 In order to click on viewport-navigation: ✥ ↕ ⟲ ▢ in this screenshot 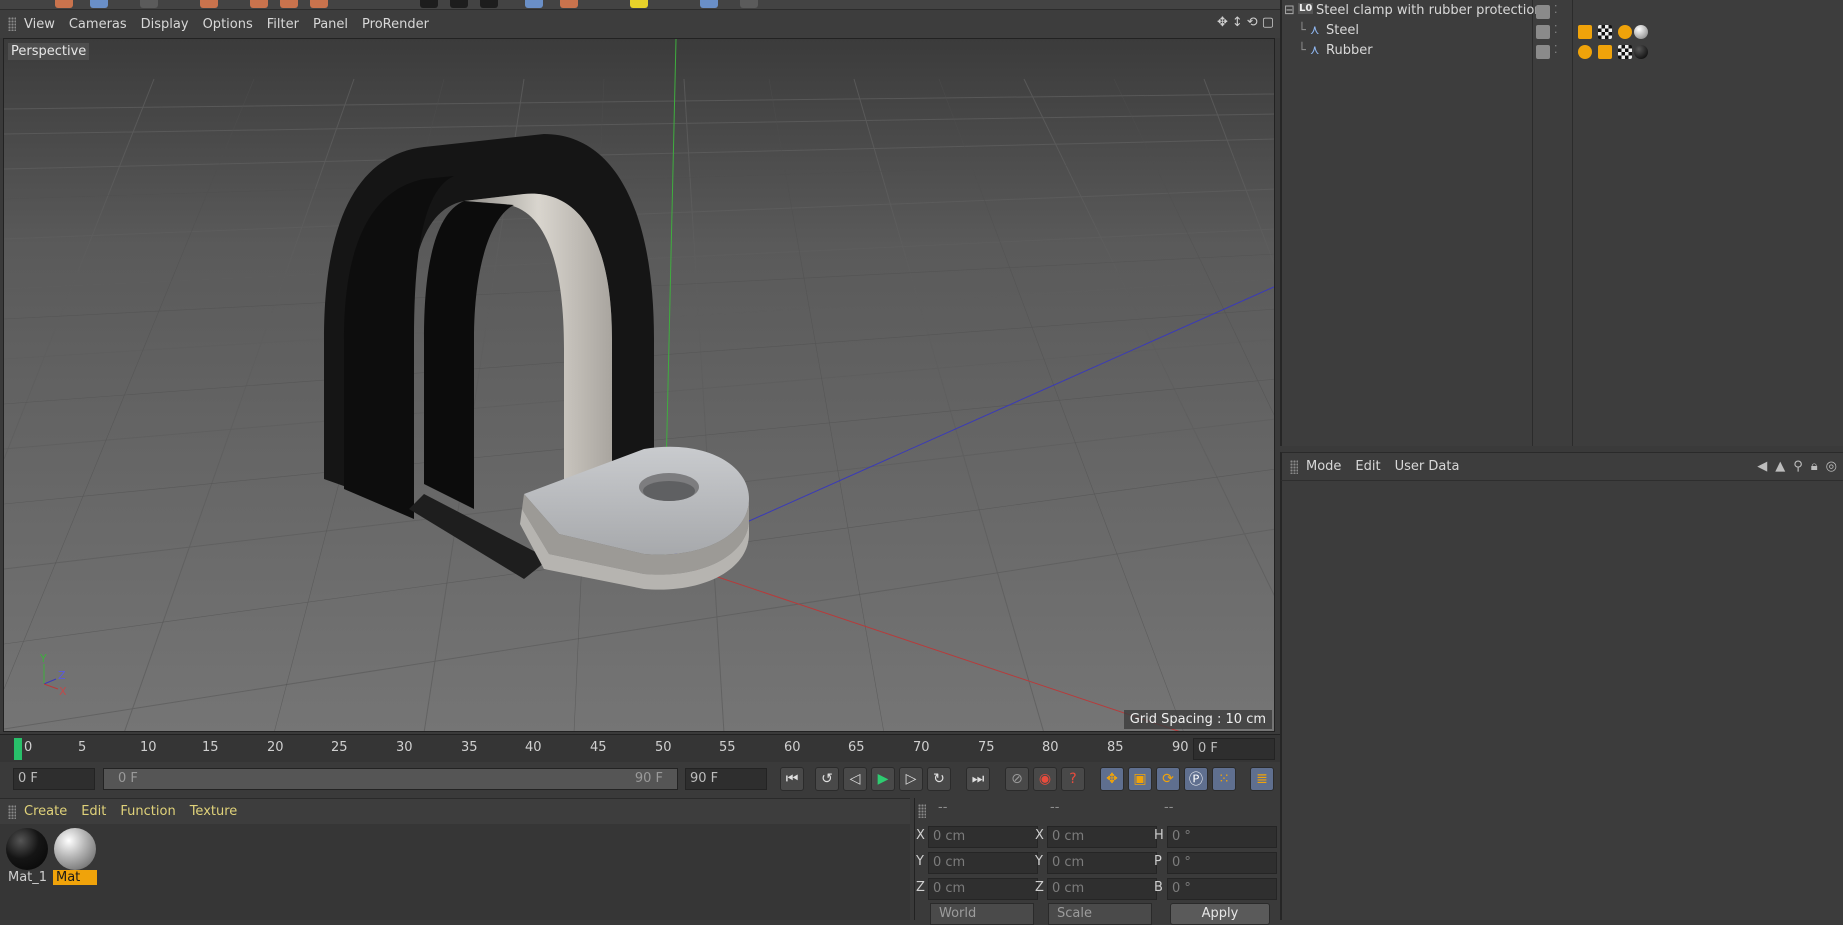, I will do `click(1245, 23)`.